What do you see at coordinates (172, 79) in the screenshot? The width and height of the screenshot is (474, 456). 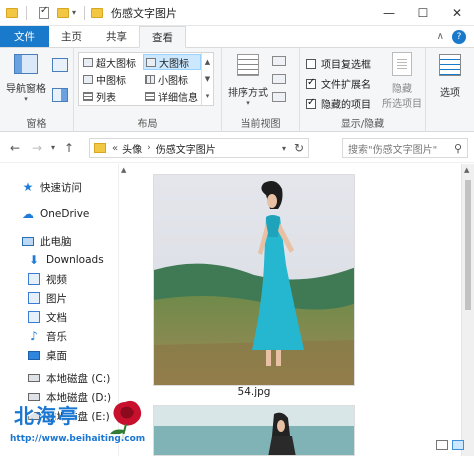 I see `layout-small-icons: 小图标` at bounding box center [172, 79].